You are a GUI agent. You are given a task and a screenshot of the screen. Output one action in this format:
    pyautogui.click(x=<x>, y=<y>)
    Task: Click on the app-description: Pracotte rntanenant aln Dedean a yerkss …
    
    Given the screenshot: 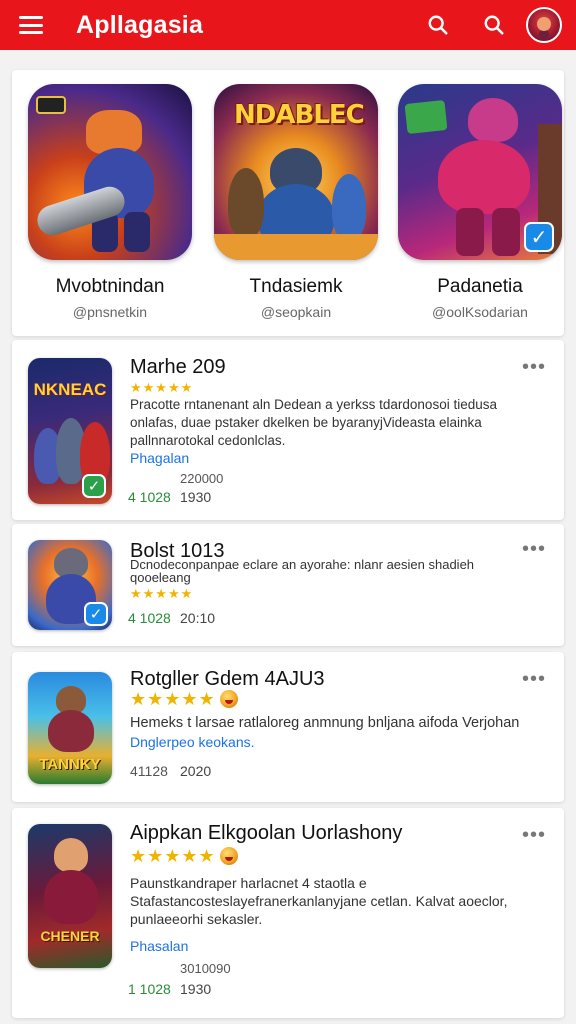 What is the action you would take?
    pyautogui.click(x=313, y=422)
    